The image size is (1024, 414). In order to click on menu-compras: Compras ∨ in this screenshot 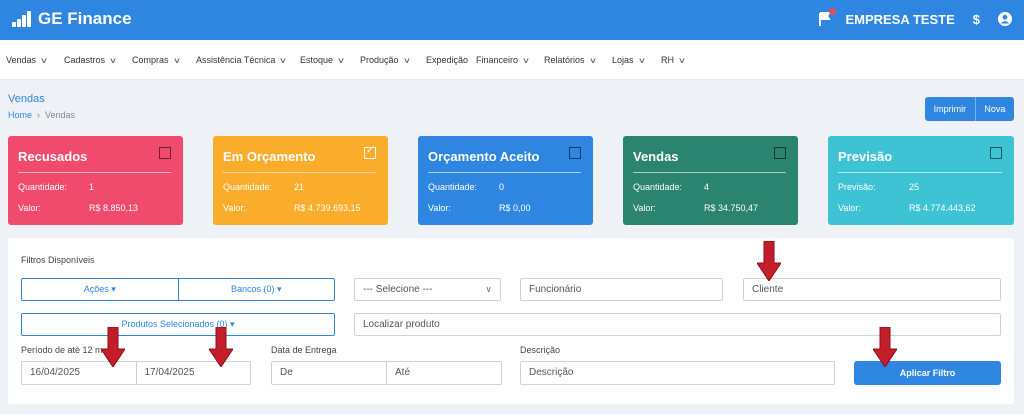, I will do `click(156, 60)`.